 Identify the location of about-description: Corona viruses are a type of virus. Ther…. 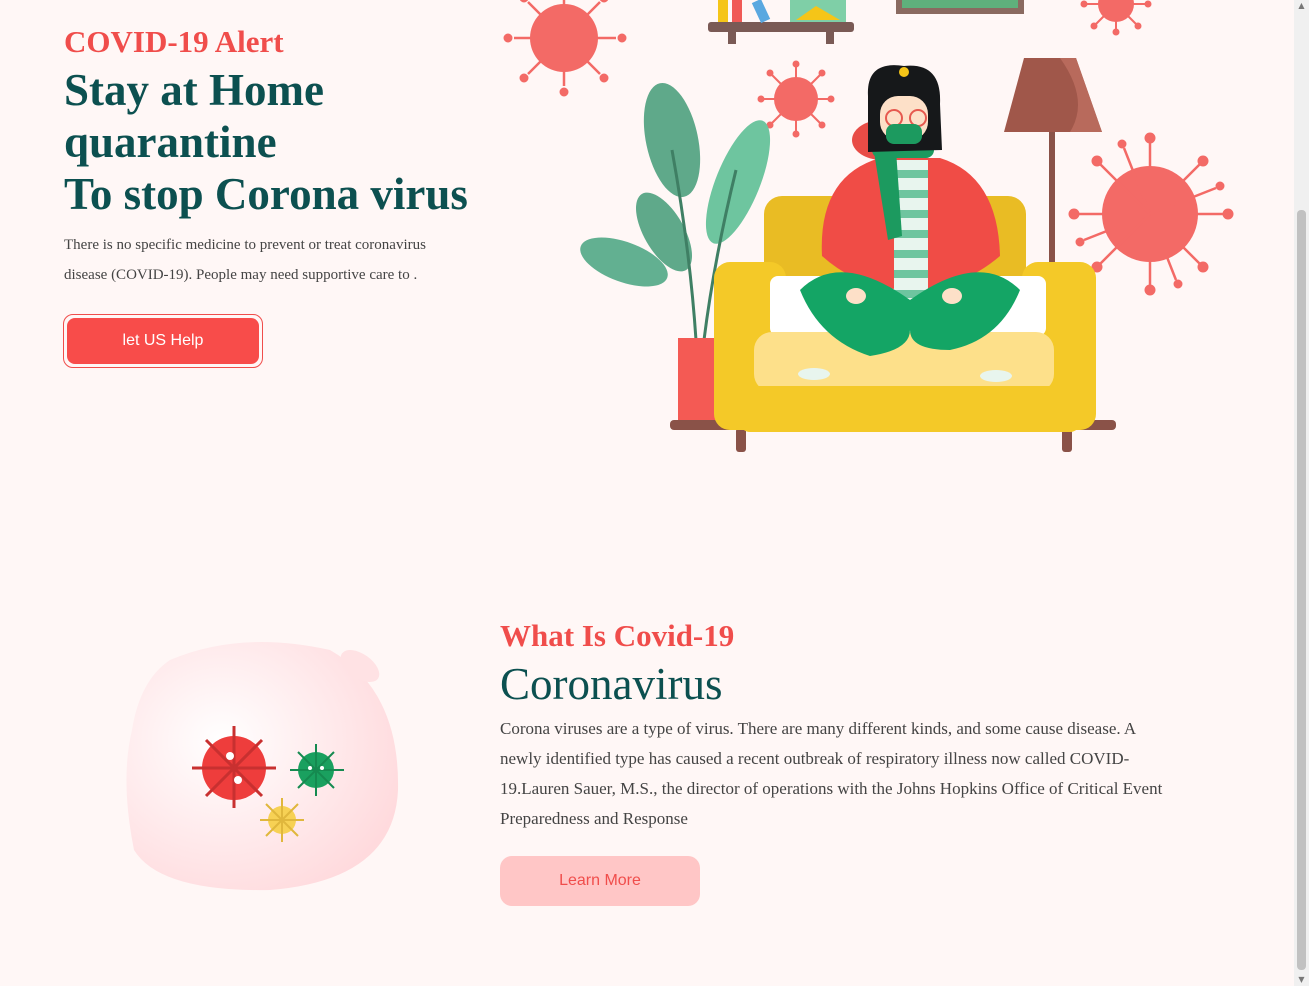
(831, 773).